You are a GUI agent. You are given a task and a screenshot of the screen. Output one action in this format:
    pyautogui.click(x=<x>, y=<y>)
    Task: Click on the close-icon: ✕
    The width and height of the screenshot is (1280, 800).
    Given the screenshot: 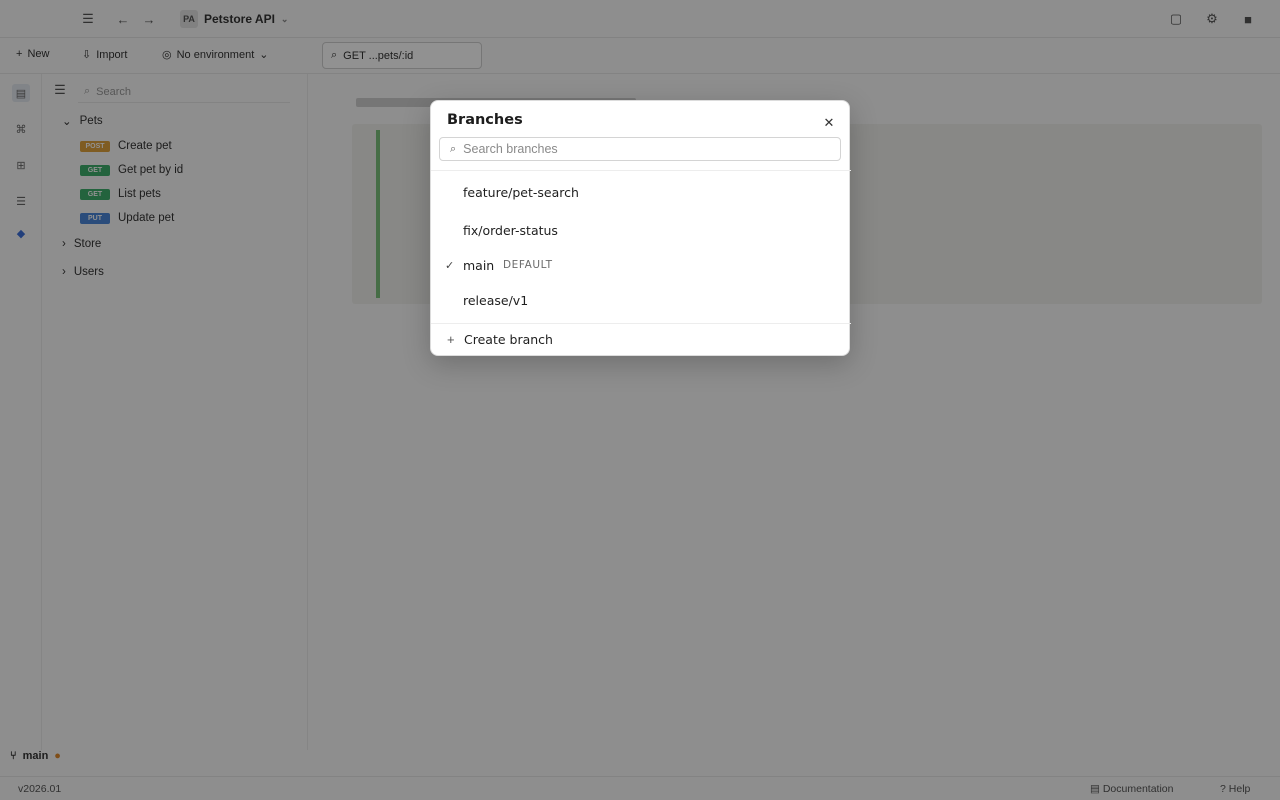 What is the action you would take?
    pyautogui.click(x=829, y=123)
    